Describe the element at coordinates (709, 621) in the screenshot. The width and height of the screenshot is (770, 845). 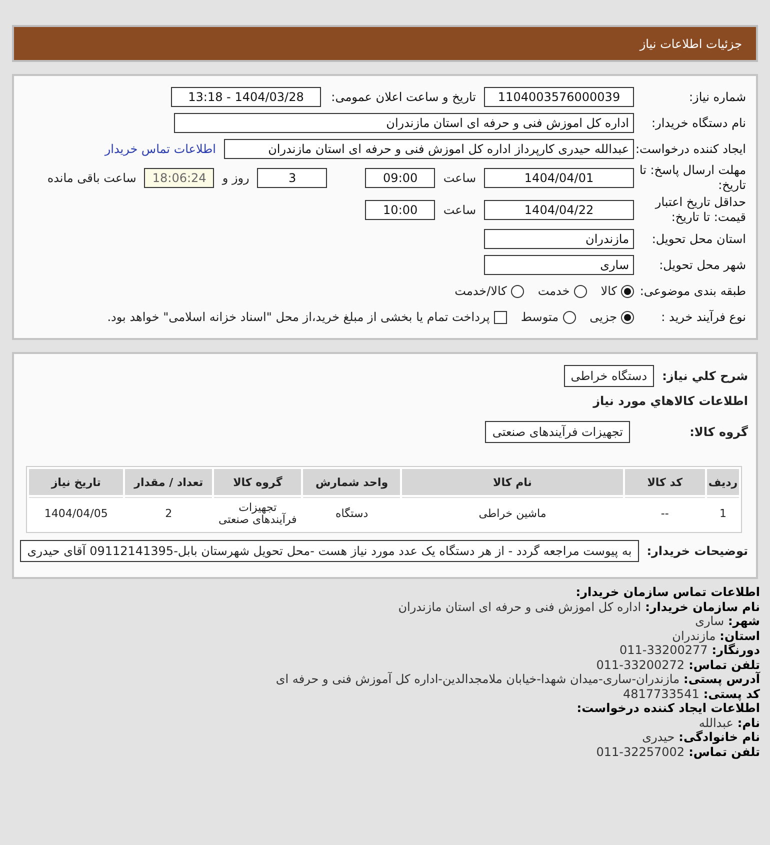
I see `info-value: ساری` at that location.